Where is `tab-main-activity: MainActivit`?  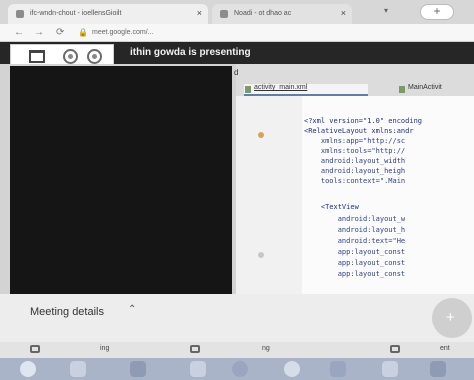
tab-main-activity: MainActivit is located at coordinates (436, 90).